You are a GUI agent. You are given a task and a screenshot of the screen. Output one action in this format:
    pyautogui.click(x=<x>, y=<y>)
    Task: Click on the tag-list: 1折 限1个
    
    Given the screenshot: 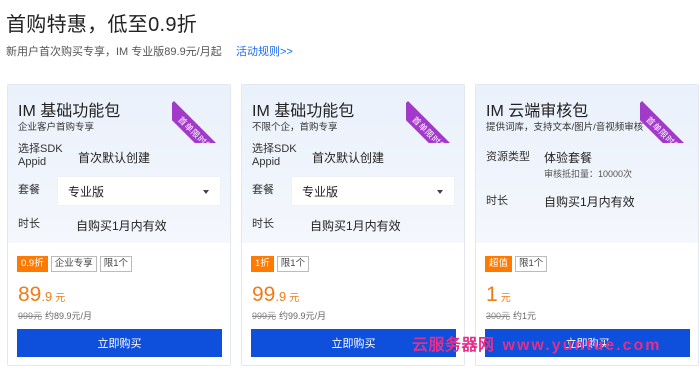 What is the action you would take?
    pyautogui.click(x=280, y=264)
    